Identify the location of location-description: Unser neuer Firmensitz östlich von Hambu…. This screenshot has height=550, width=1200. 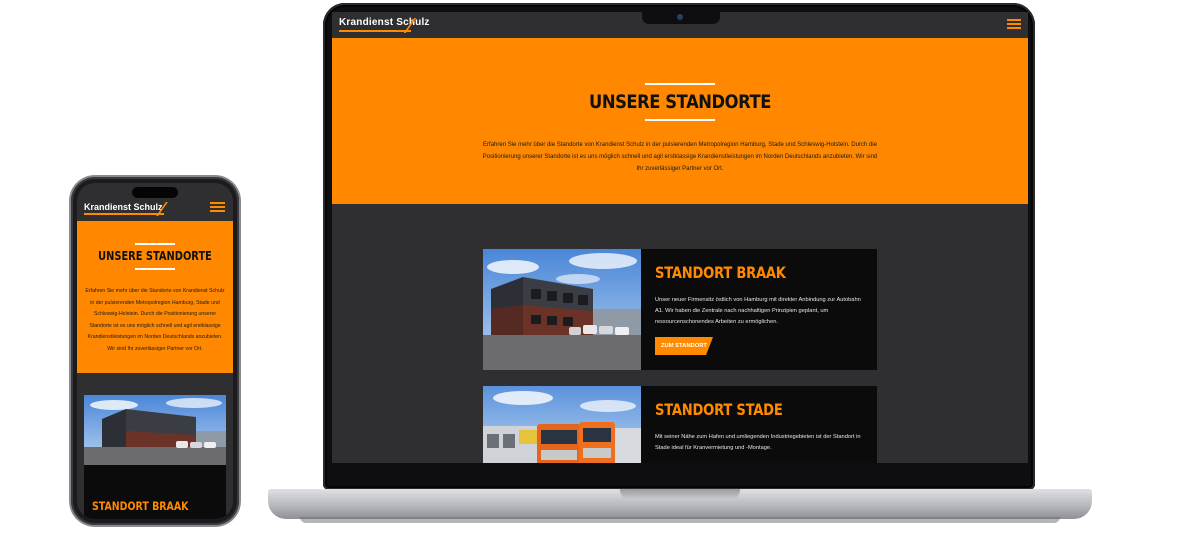
(758, 311).